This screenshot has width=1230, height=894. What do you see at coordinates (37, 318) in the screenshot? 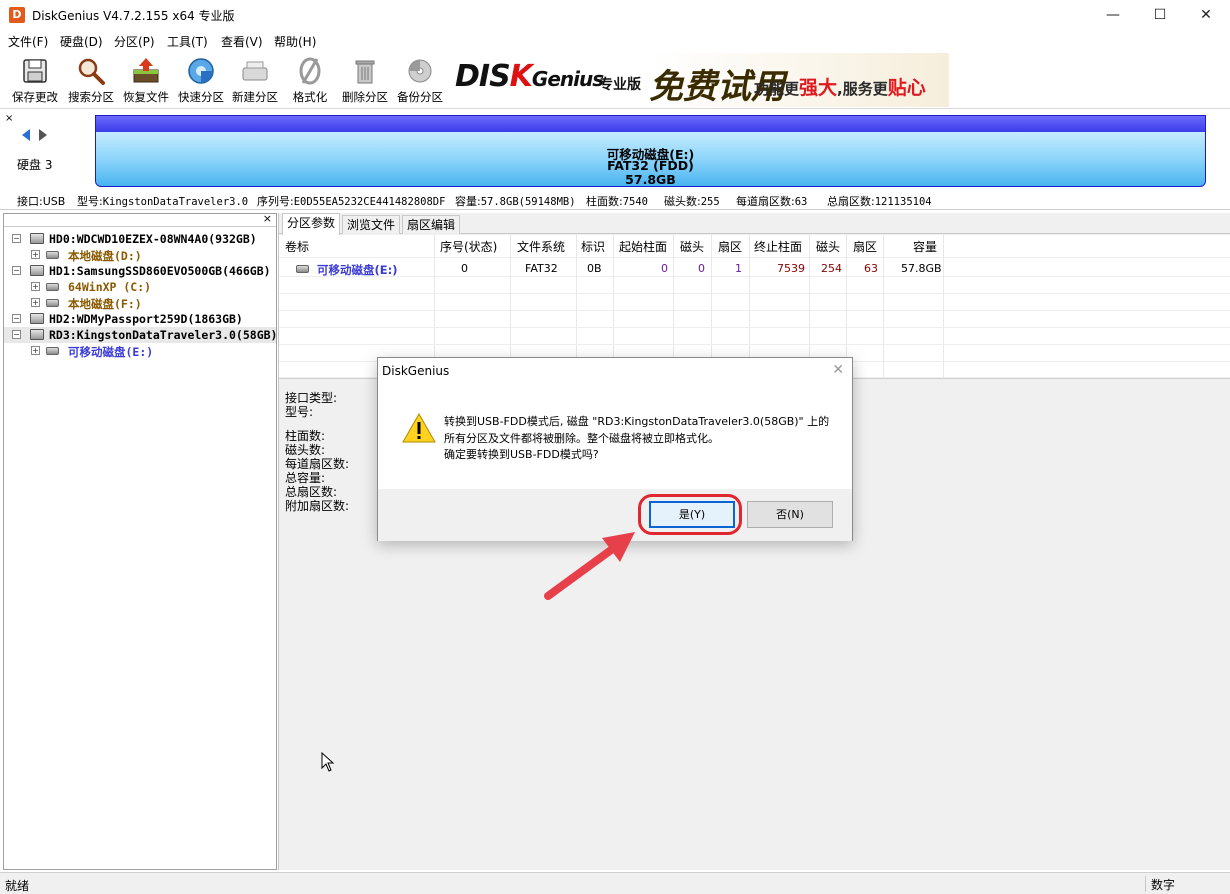
I see `hard-disk-icon` at bounding box center [37, 318].